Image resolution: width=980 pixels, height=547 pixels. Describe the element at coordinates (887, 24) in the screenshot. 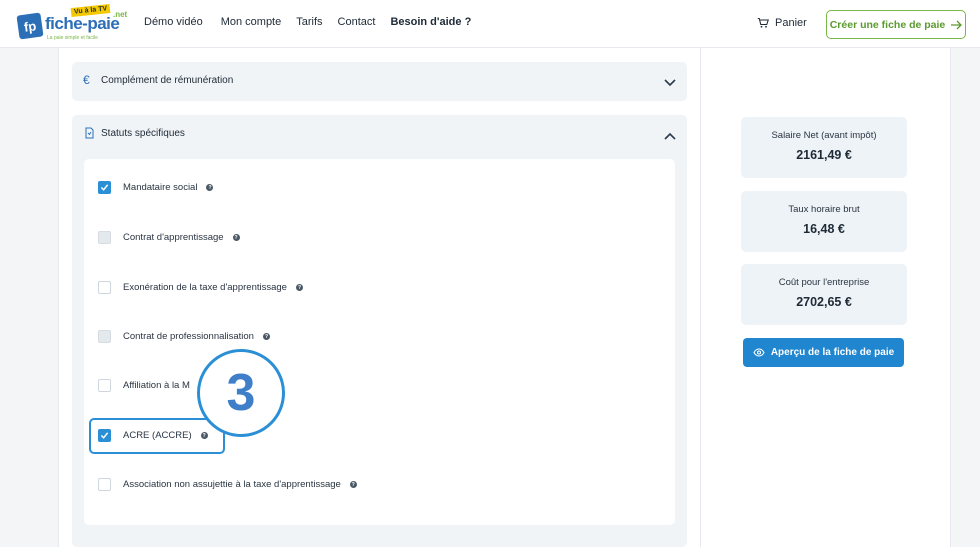

I see `create-payslip-label: Créer une fiche de paie` at that location.